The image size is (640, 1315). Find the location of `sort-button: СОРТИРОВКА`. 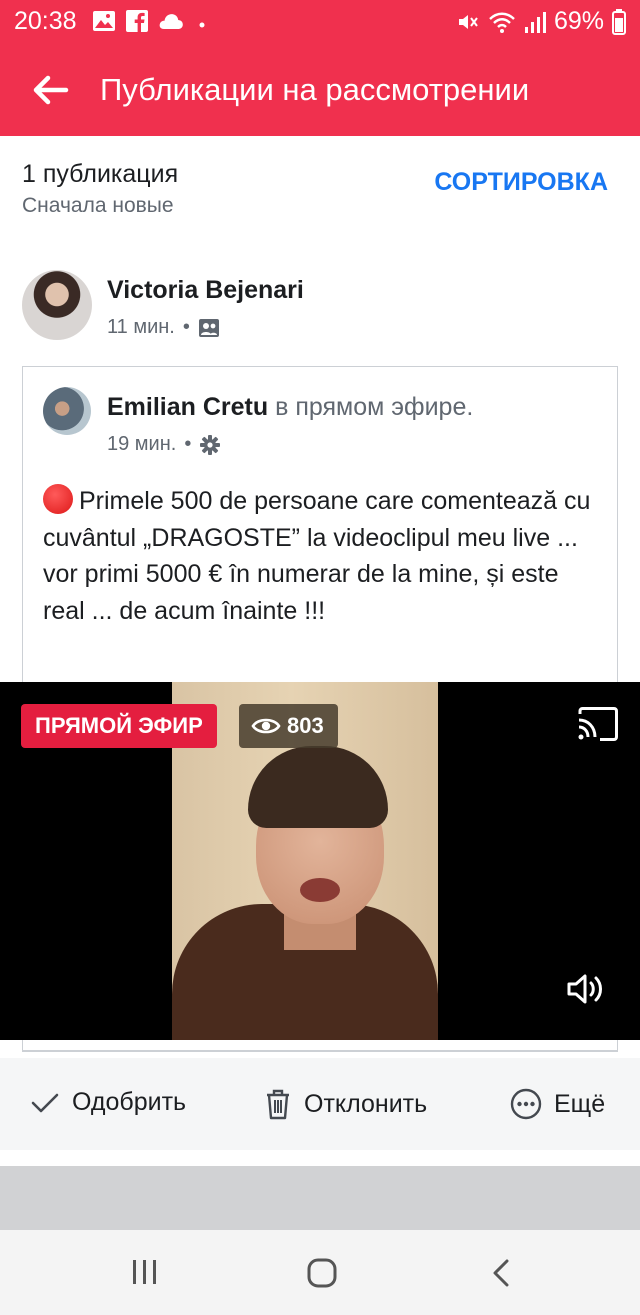

sort-button: СОРТИРОВКА is located at coordinates (521, 182).